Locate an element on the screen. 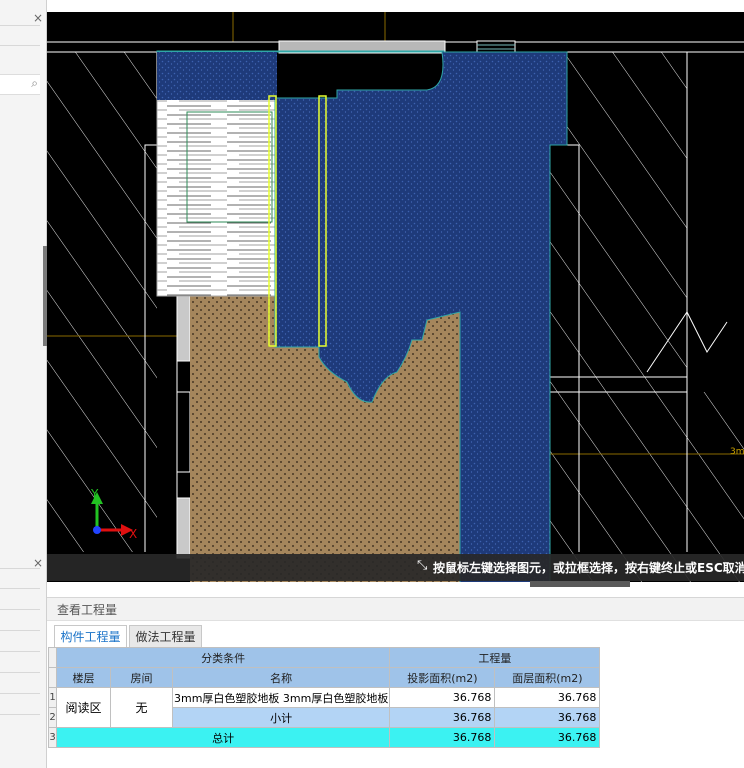 This screenshot has height=768, width=744. column-header-floor: 楼层 is located at coordinates (83, 677).